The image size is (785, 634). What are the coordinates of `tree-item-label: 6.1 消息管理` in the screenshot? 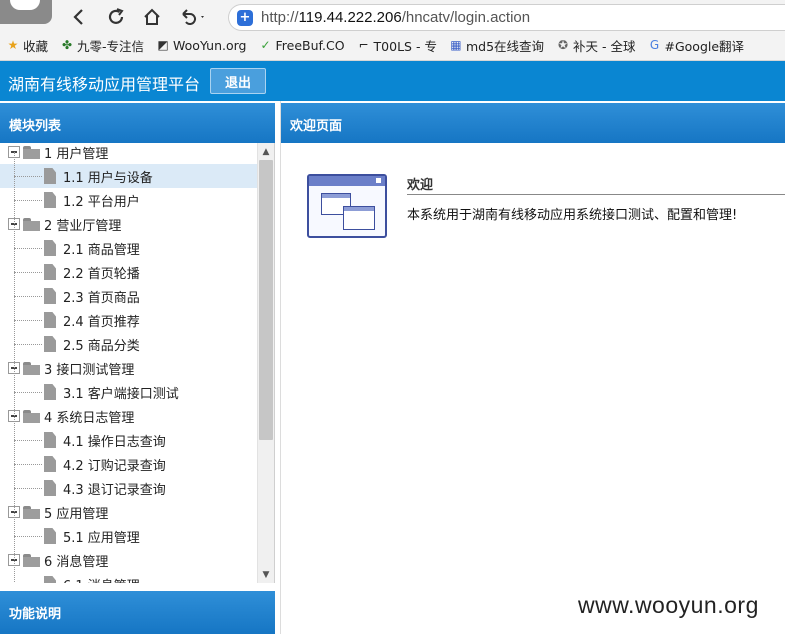 It's located at (101, 579).